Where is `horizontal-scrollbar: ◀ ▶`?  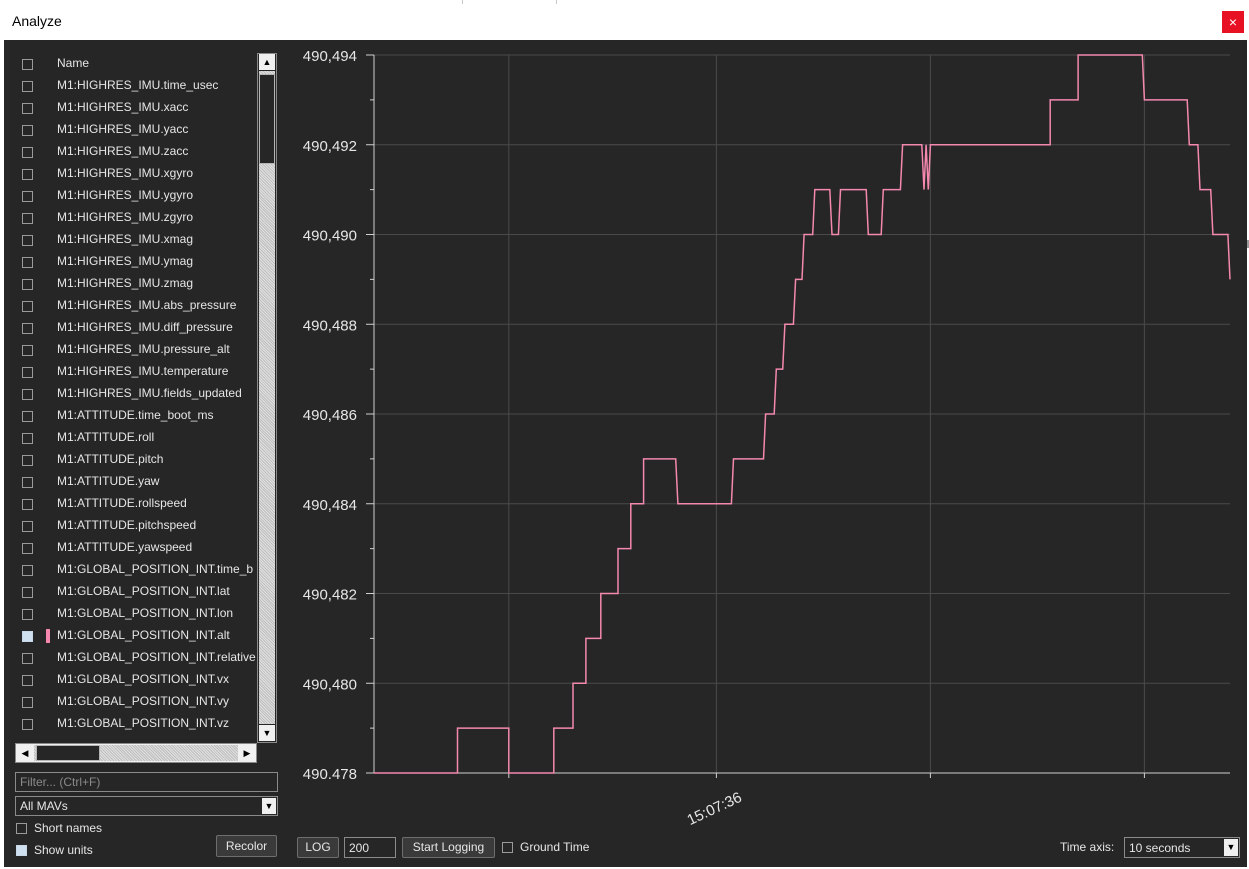 horizontal-scrollbar: ◀ ▶ is located at coordinates (136, 753).